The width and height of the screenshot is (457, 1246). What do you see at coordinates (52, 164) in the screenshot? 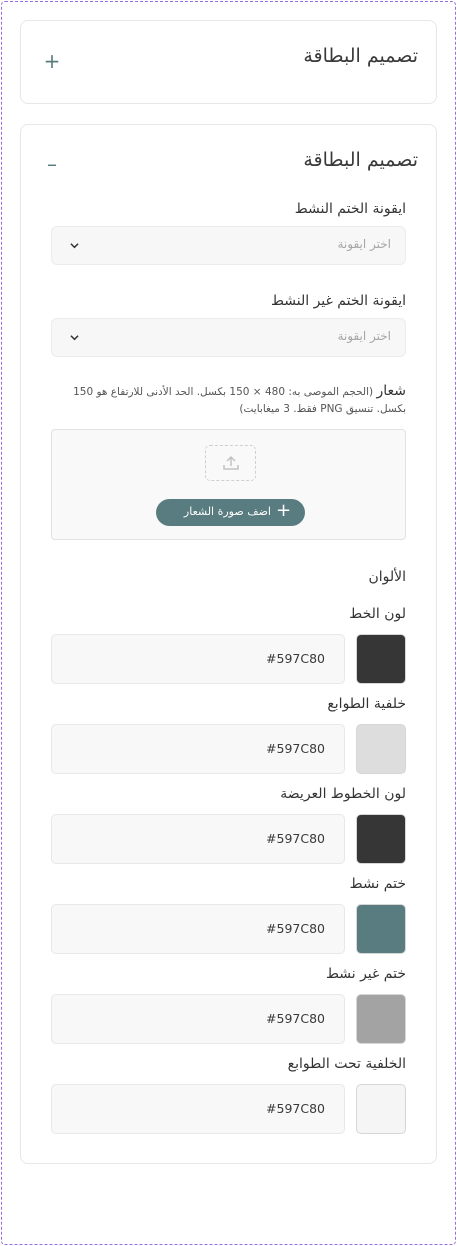
I see `collapse-minus-icon: –` at bounding box center [52, 164].